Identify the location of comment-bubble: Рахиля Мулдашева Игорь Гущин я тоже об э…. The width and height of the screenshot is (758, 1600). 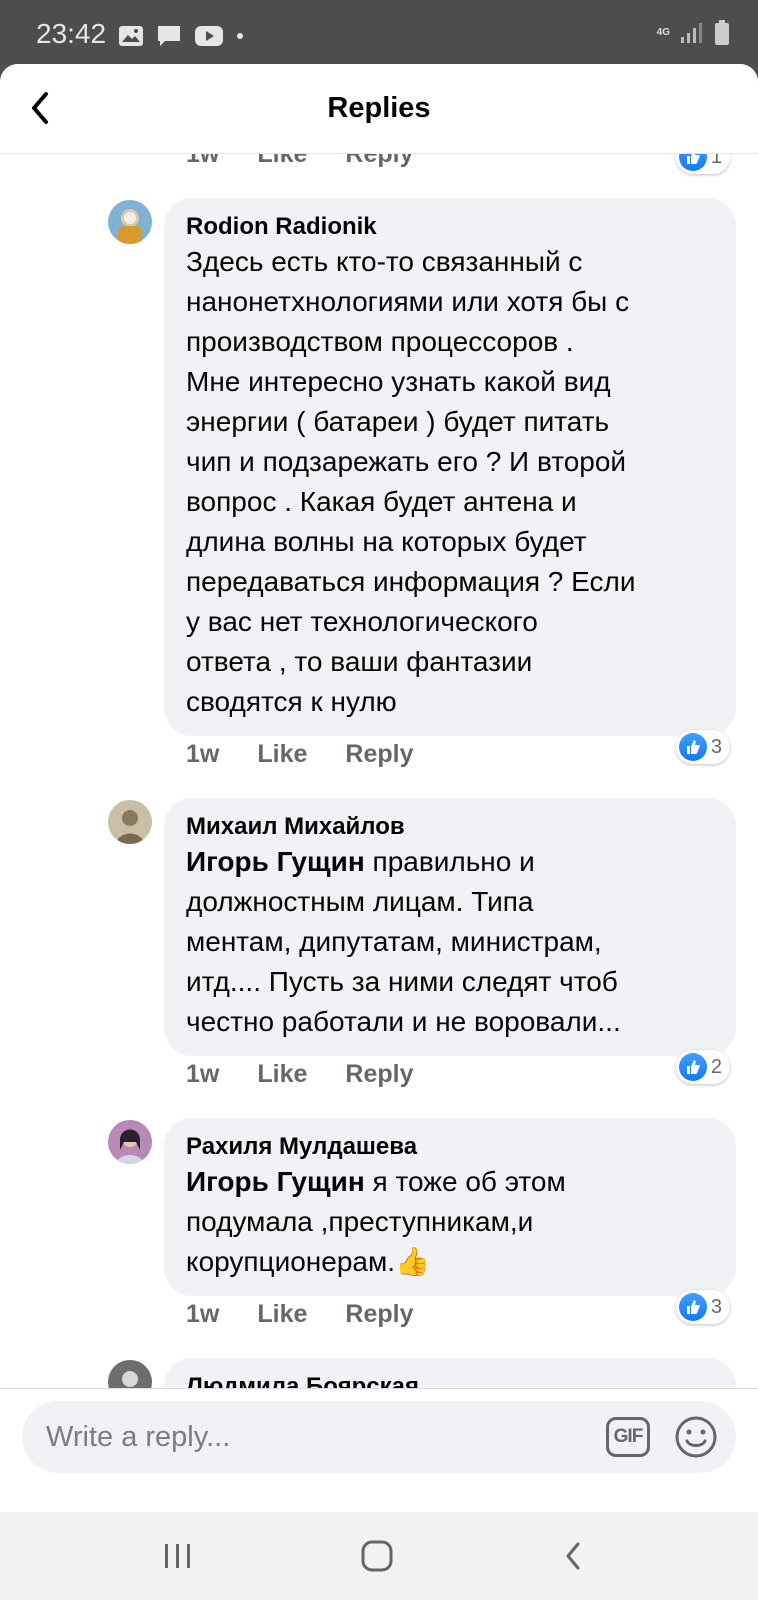
(450, 1207).